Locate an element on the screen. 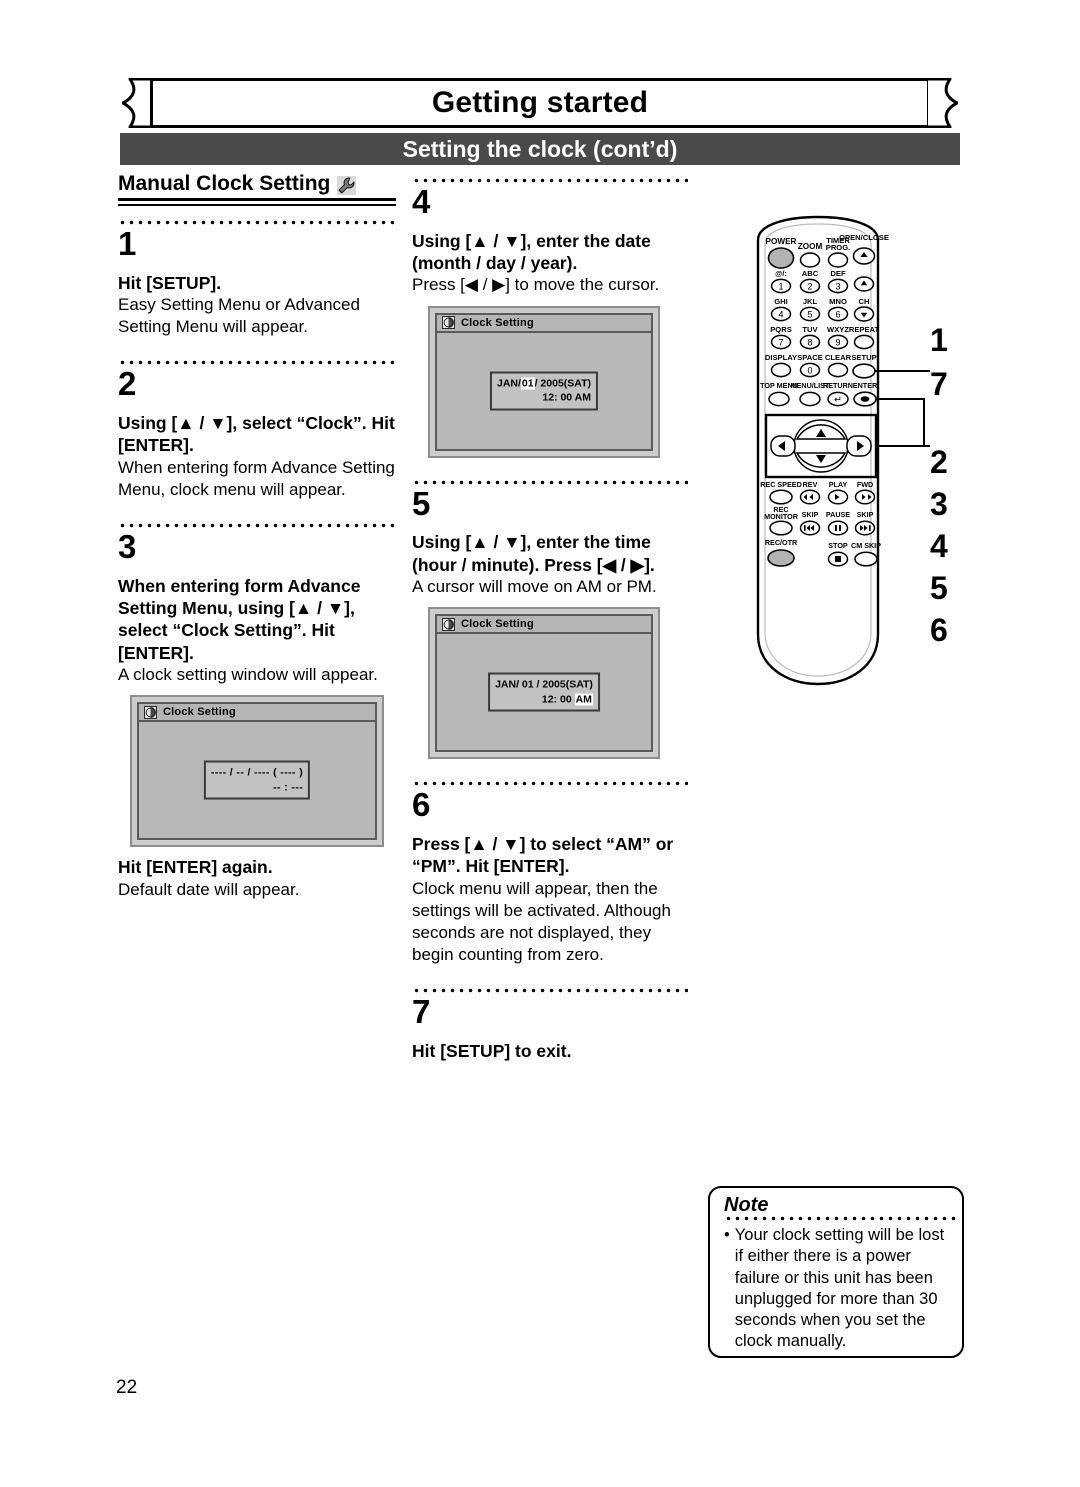 The height and width of the screenshot is (1487, 1080). page-title: Getting started is located at coordinates (540, 102).